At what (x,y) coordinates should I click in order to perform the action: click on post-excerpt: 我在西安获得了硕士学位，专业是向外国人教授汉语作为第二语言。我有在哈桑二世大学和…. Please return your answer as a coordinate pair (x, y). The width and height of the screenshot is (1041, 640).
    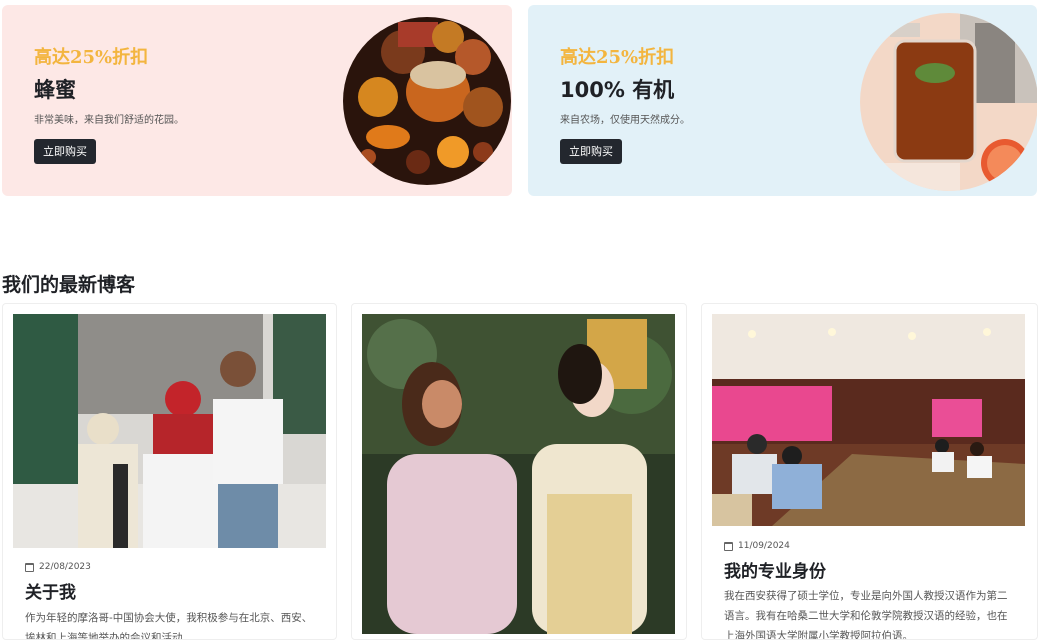
    Looking at the image, I should click on (866, 615).